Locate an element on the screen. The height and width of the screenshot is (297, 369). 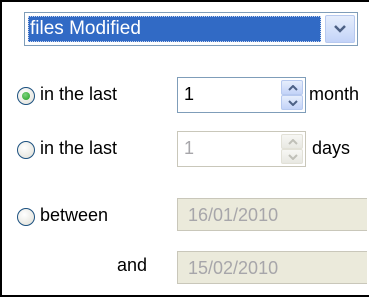
radio-last-days is located at coordinates (26, 150).